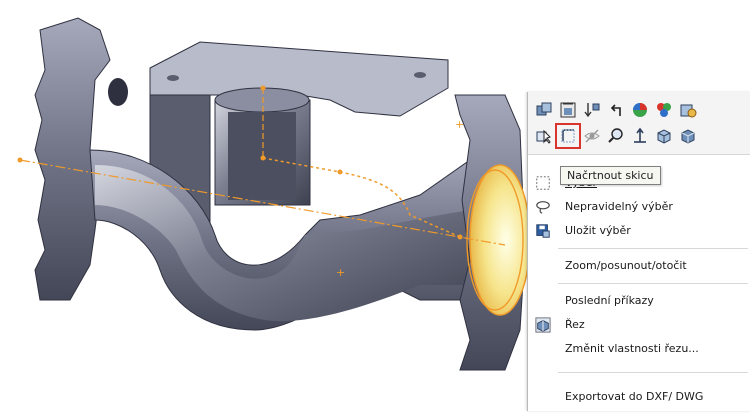  Describe the element at coordinates (664, 136) in the screenshot. I see `view-orientation-icon` at that location.